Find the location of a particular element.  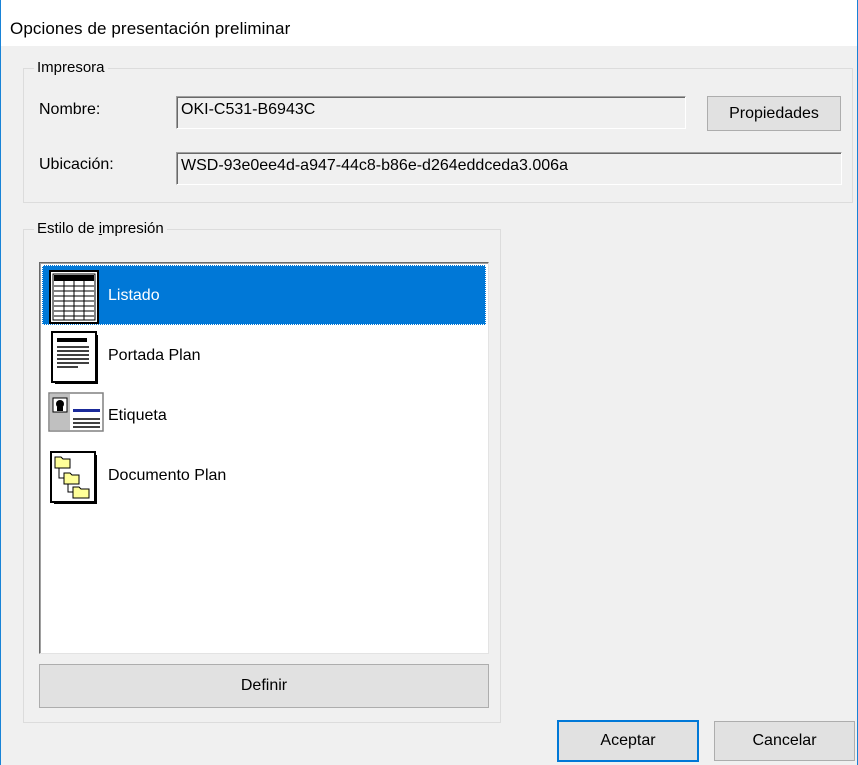

printer-group-legend: Impresora is located at coordinates (71, 67).